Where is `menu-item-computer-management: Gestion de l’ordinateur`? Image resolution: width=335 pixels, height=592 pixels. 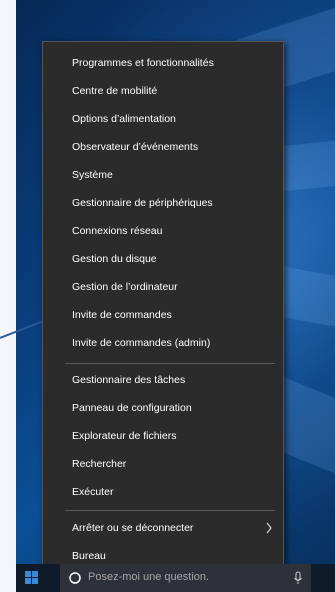
menu-item-computer-management: Gestion de l’ordinateur is located at coordinates (163, 287).